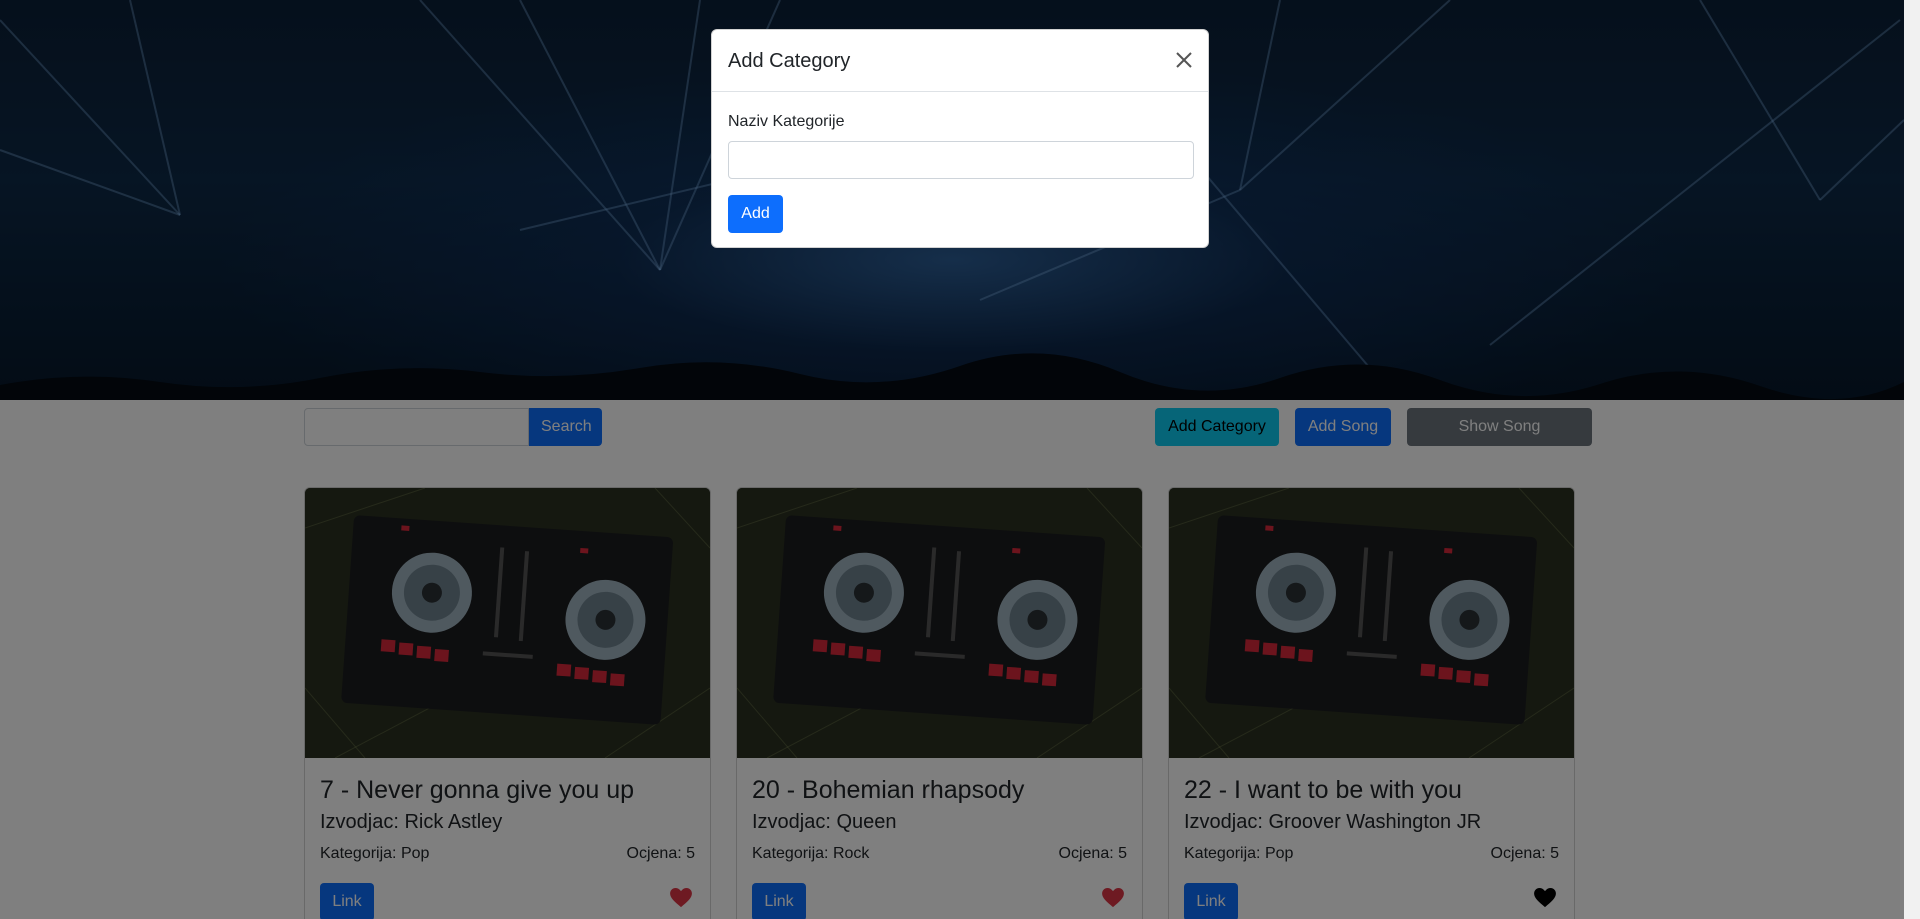 This screenshot has width=1920, height=919. Describe the element at coordinates (960, 61) in the screenshot. I see `modal-header: Add Category` at that location.